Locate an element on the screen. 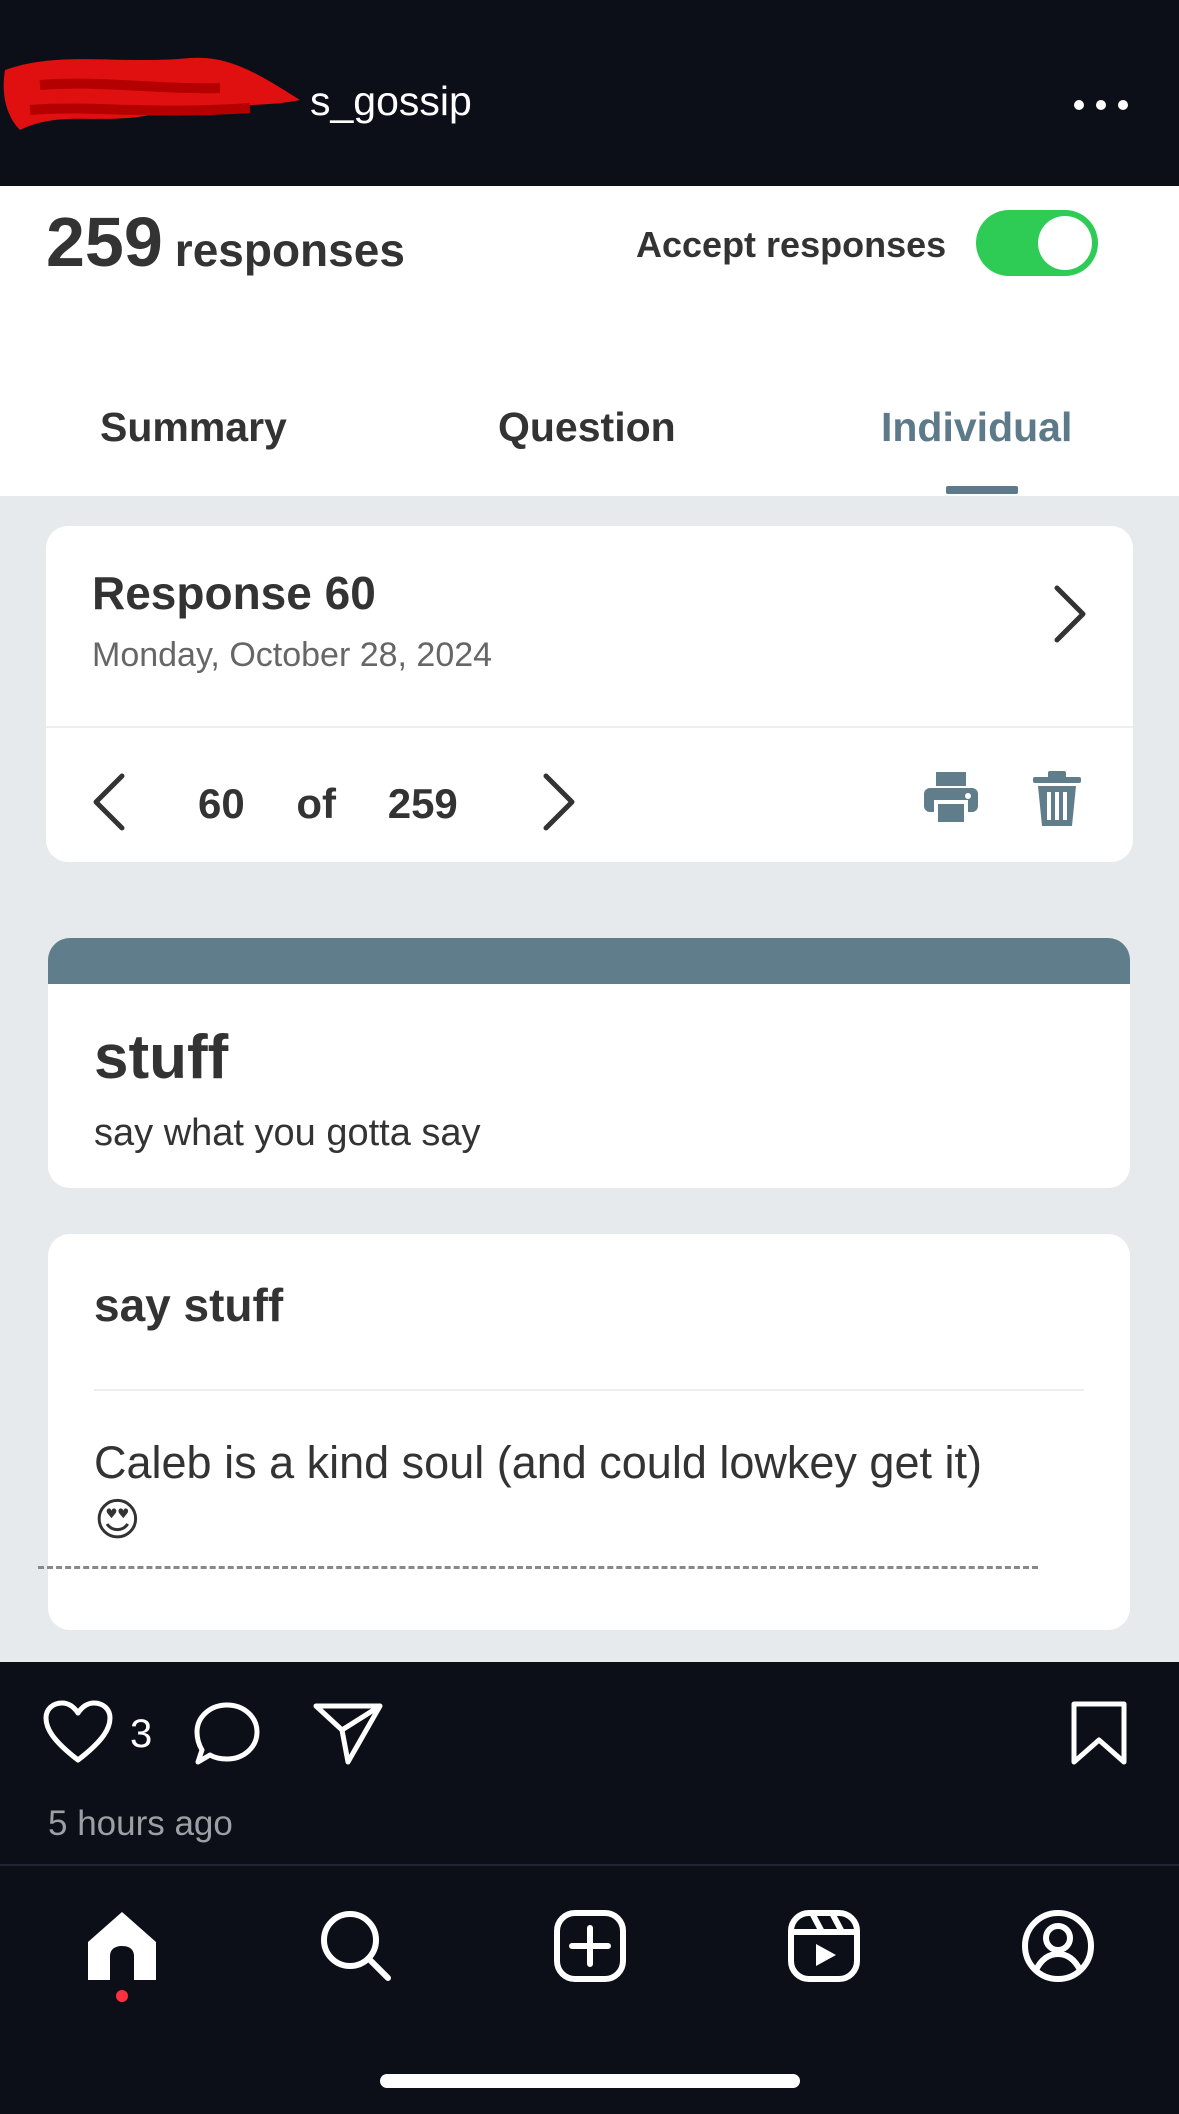  profile-icon is located at coordinates (1058, 1946).